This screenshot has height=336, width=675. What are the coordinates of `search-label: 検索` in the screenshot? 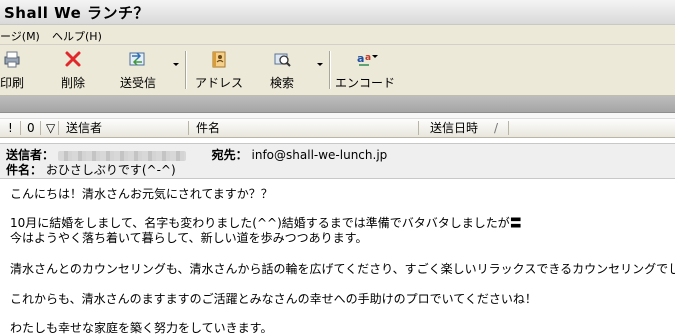 It's located at (281, 83).